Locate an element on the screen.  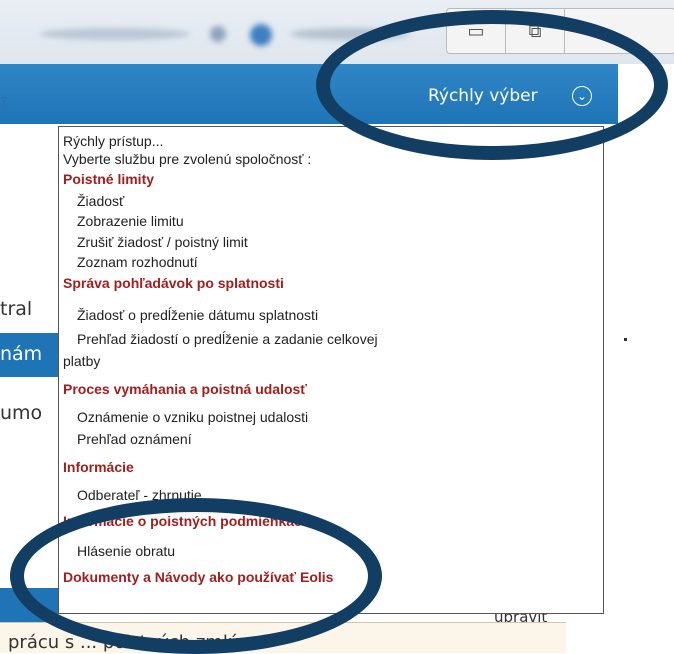
menu-item: Žiadosť is located at coordinates (100, 201).